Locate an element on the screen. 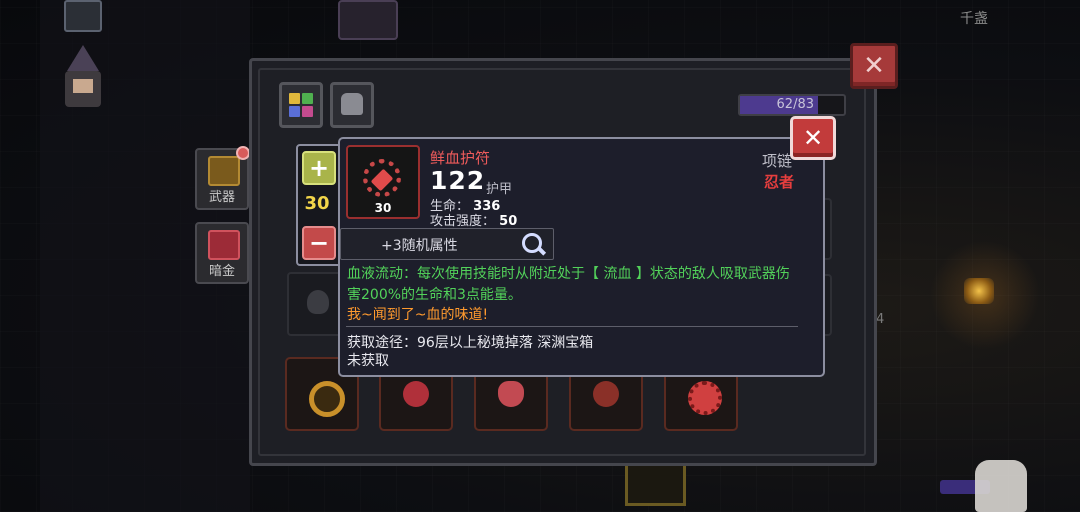  monitor-icon is located at coordinates (83, 16).